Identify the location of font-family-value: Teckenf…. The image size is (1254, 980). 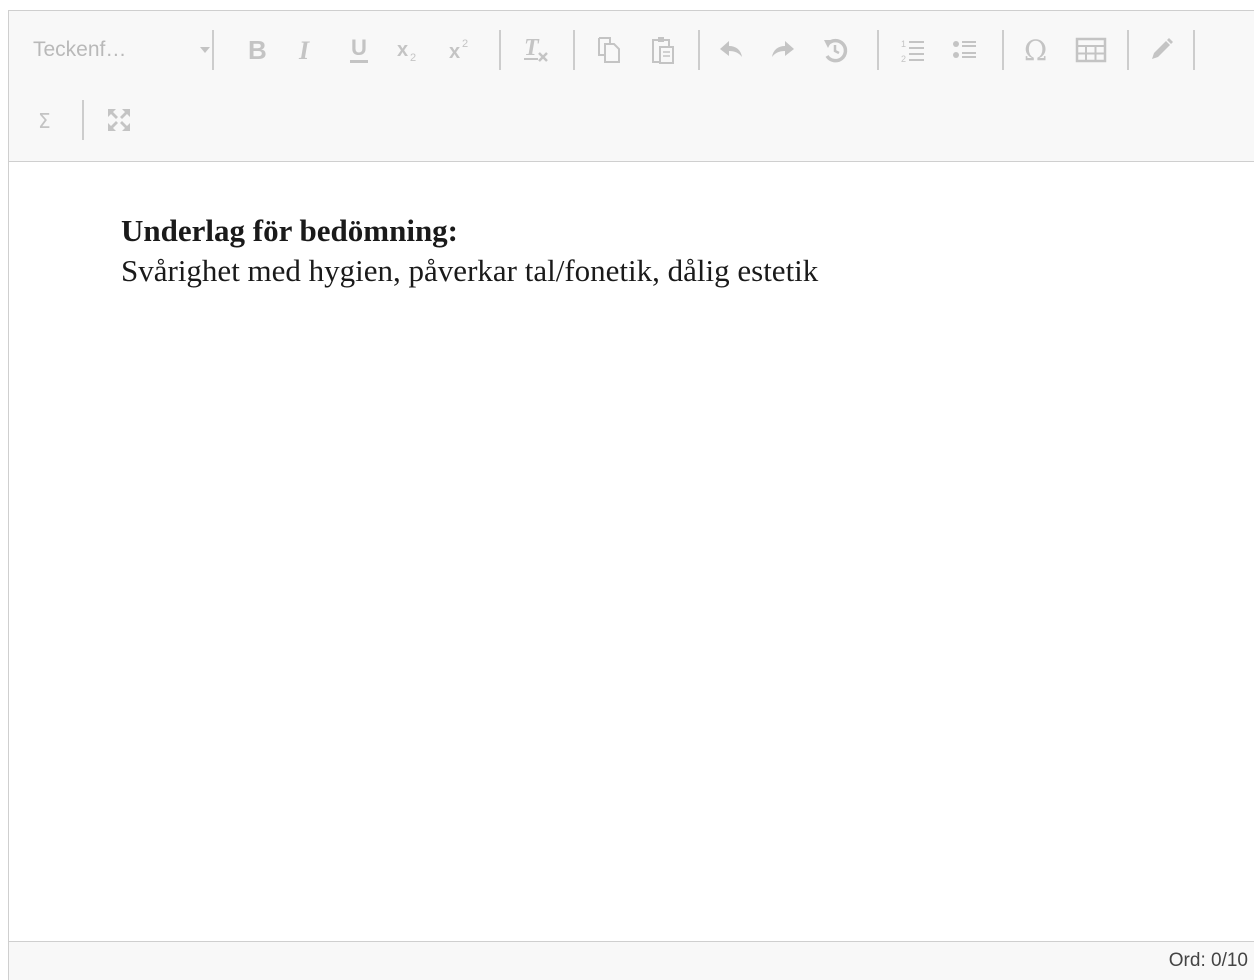
(80, 49).